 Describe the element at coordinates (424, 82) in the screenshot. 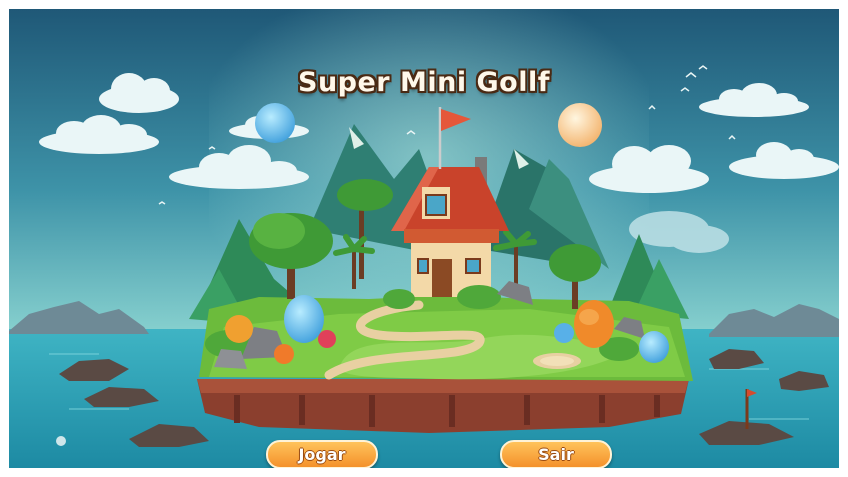

I see `game-title: Super Mini Gollf` at that location.